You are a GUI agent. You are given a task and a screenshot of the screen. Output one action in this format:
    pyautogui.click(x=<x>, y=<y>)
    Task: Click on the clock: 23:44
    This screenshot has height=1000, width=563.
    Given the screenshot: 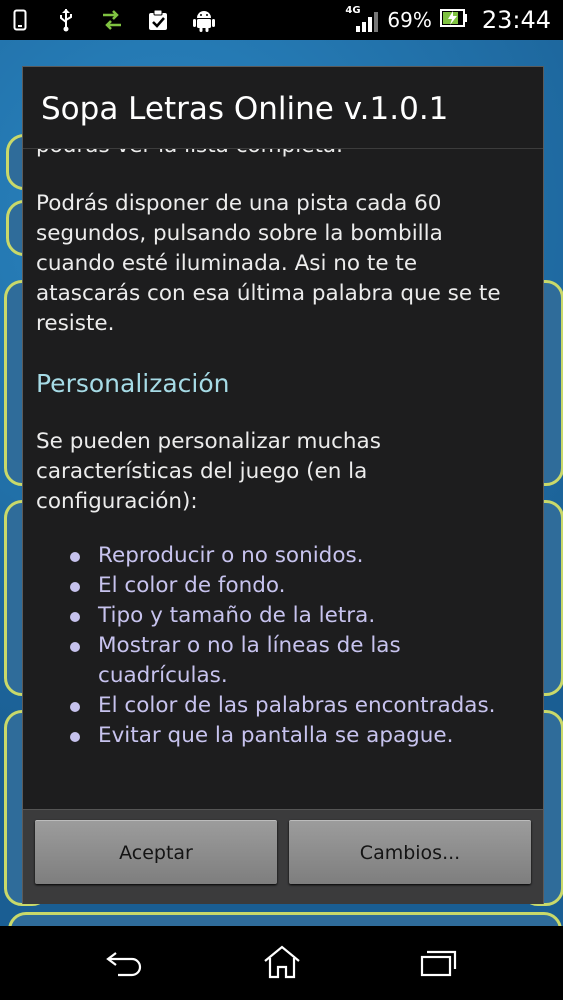 What is the action you would take?
    pyautogui.click(x=516, y=20)
    